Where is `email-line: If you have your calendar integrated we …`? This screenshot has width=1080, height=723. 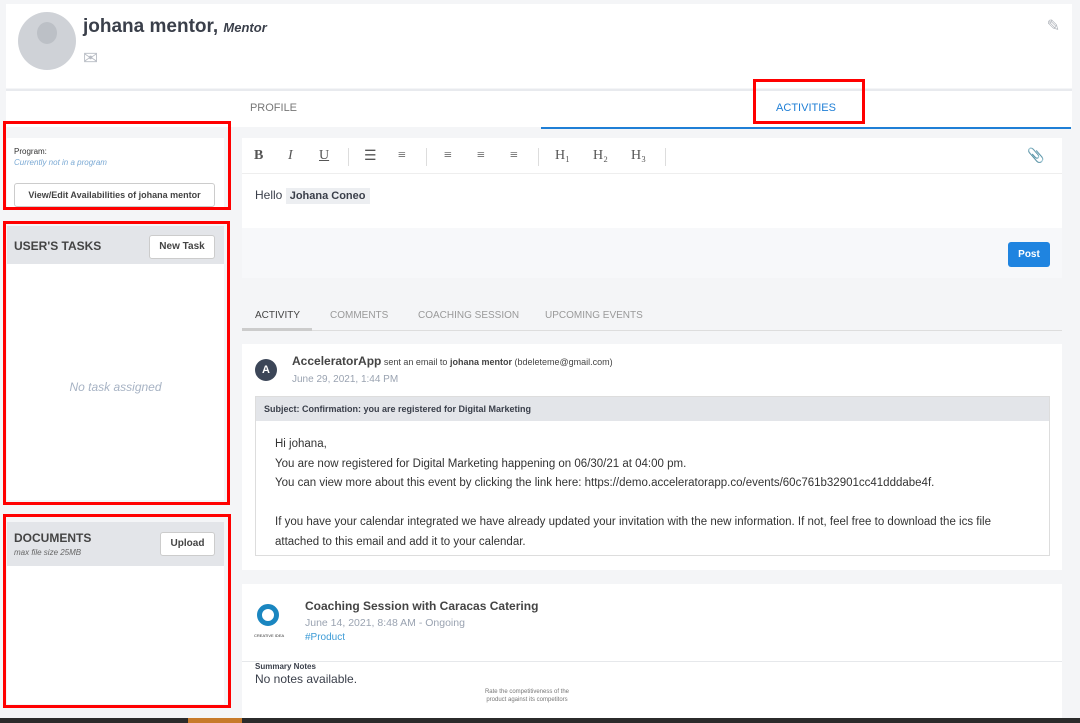 email-line: If you have your calendar integrated we … is located at coordinates (633, 522).